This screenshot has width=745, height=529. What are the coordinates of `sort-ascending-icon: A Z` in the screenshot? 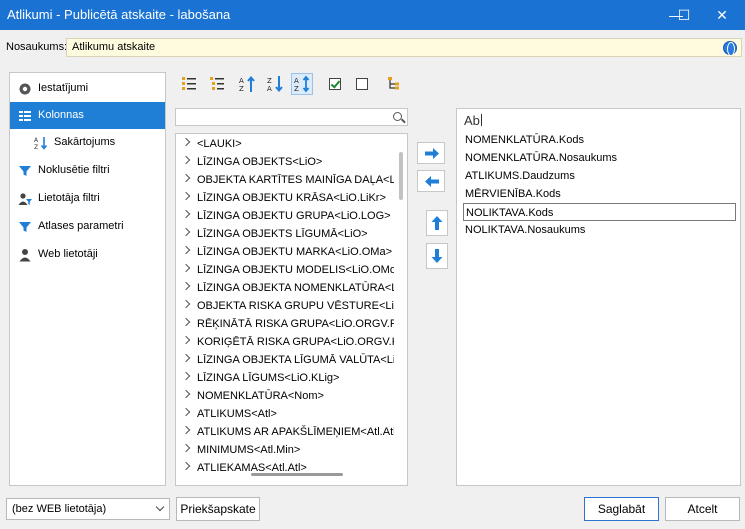 It's located at (247, 84).